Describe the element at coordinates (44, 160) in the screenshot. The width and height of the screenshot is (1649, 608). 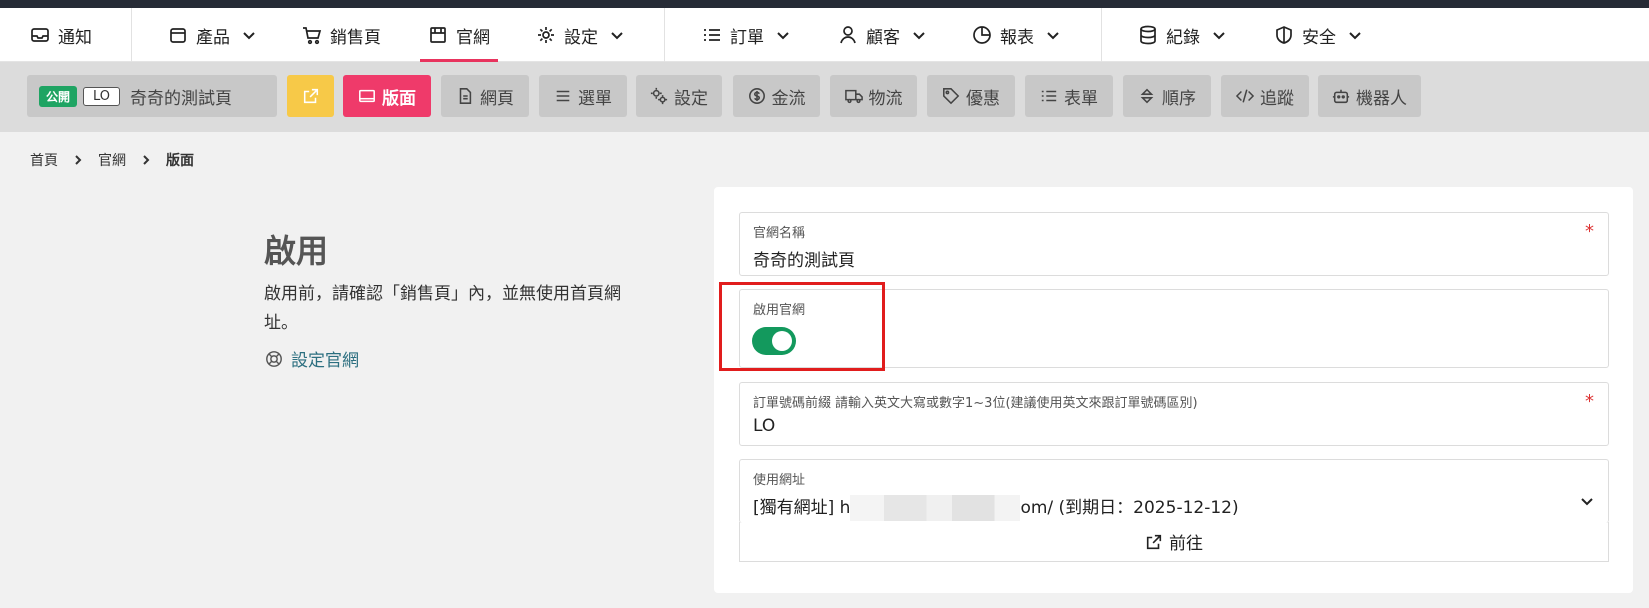
I see `breadcrumb-home: 首頁` at that location.